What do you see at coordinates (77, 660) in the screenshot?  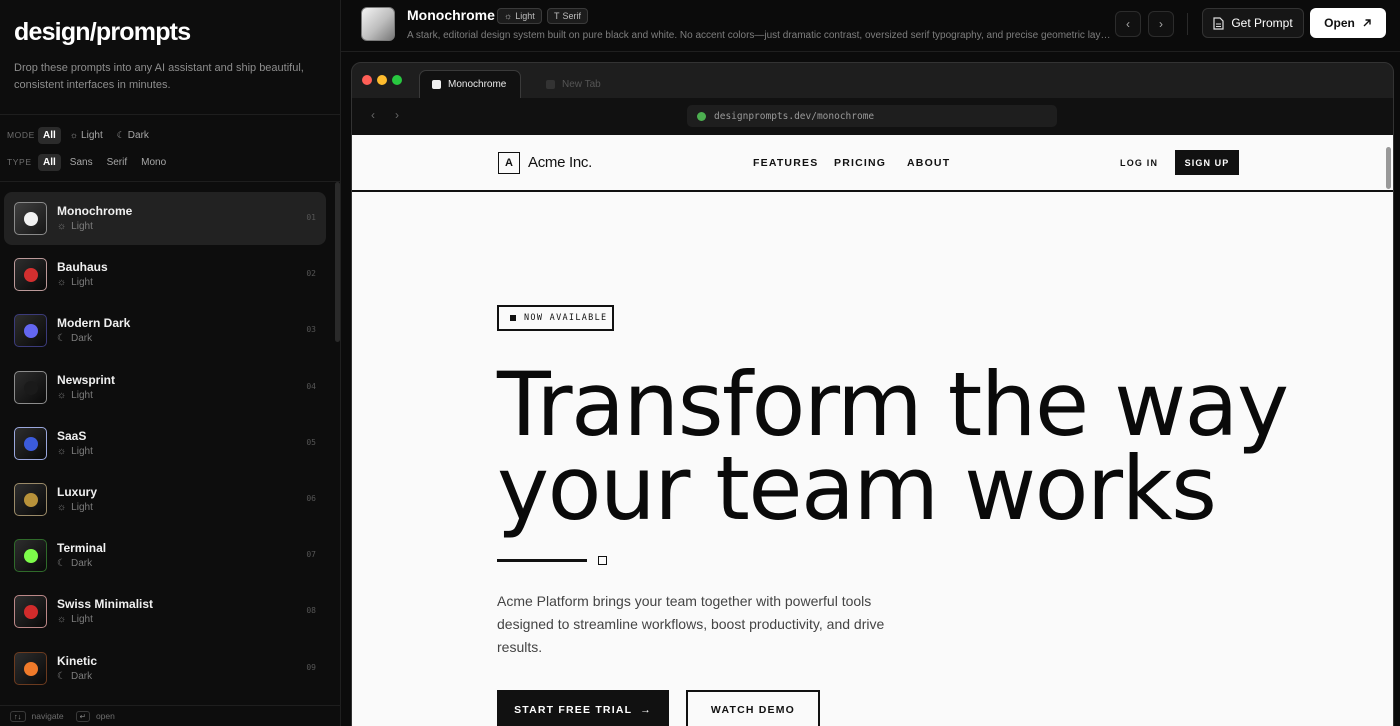 I see `design-name: Kinetic` at bounding box center [77, 660].